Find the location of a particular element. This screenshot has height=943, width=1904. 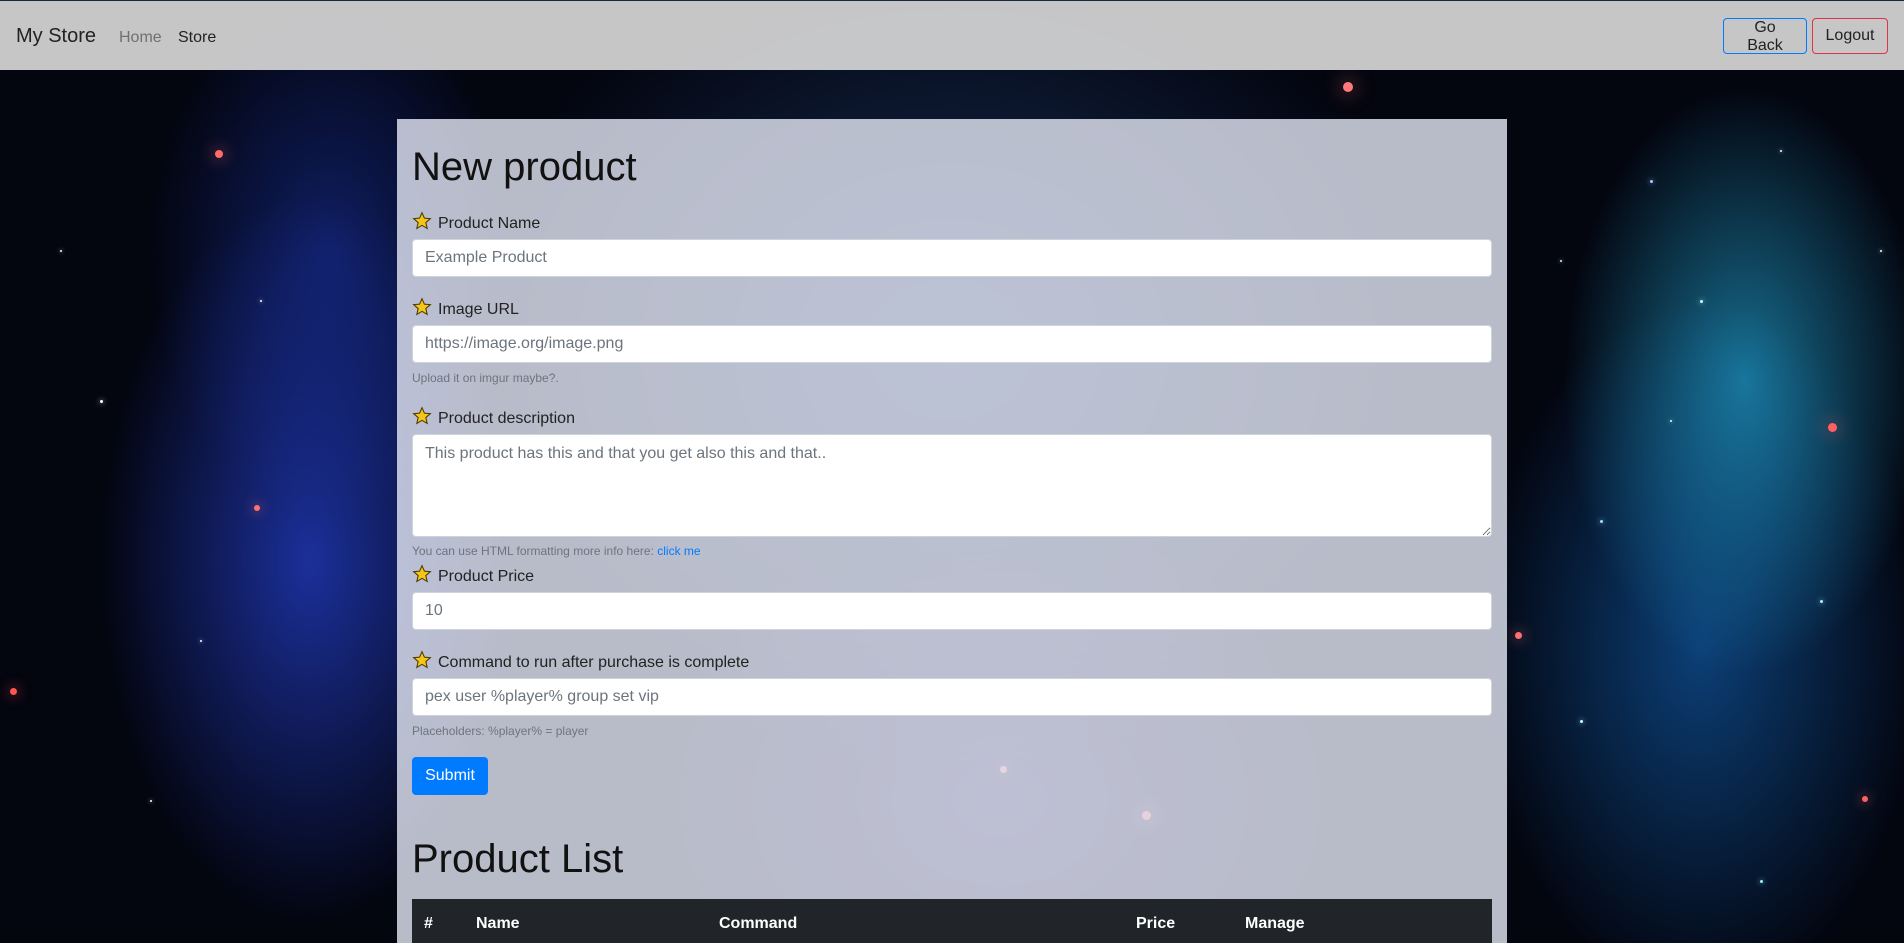

command-input is located at coordinates (952, 697).